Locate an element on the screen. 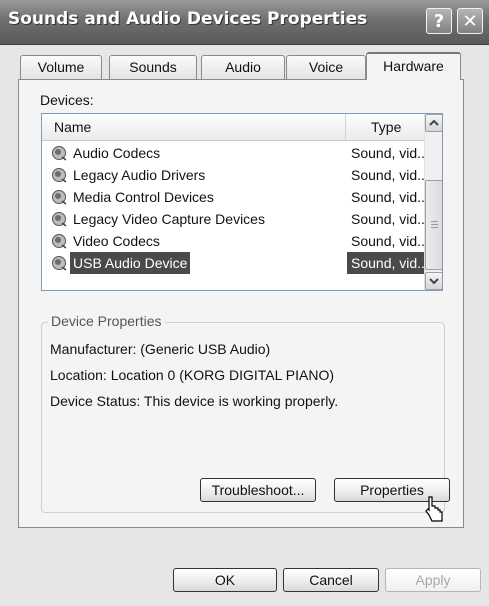 Image resolution: width=489 pixels, height=606 pixels. scroll-thumb is located at coordinates (433, 225).